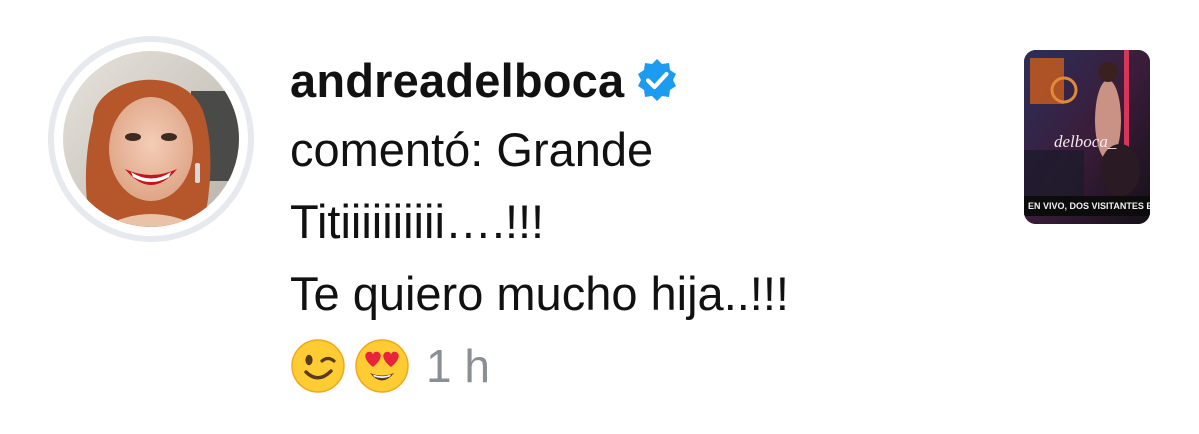 The height and width of the screenshot is (434, 1199). I want to click on avatar-ring, so click(151, 139).